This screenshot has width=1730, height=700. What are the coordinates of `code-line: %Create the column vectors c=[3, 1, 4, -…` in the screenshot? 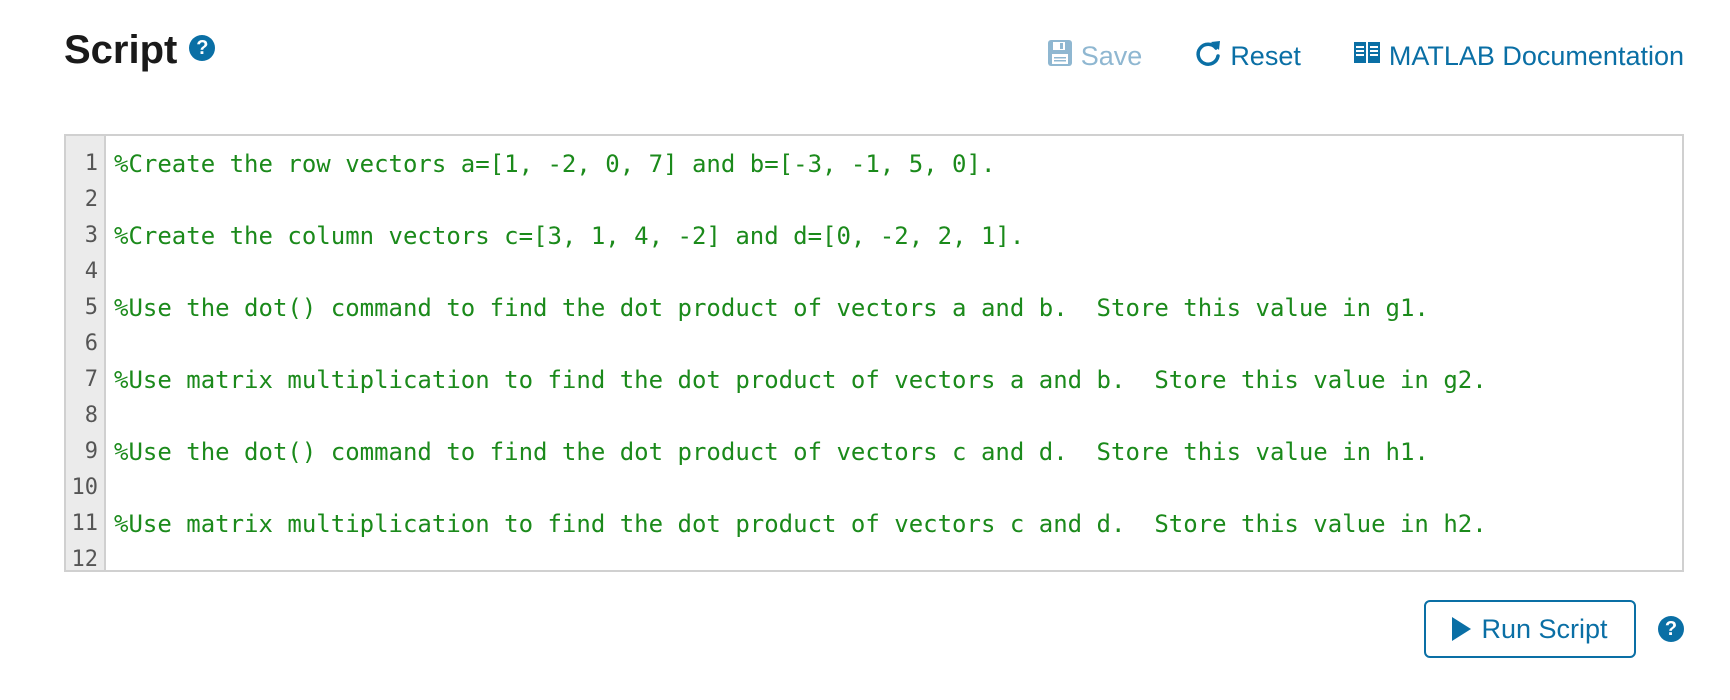 It's located at (898, 236).